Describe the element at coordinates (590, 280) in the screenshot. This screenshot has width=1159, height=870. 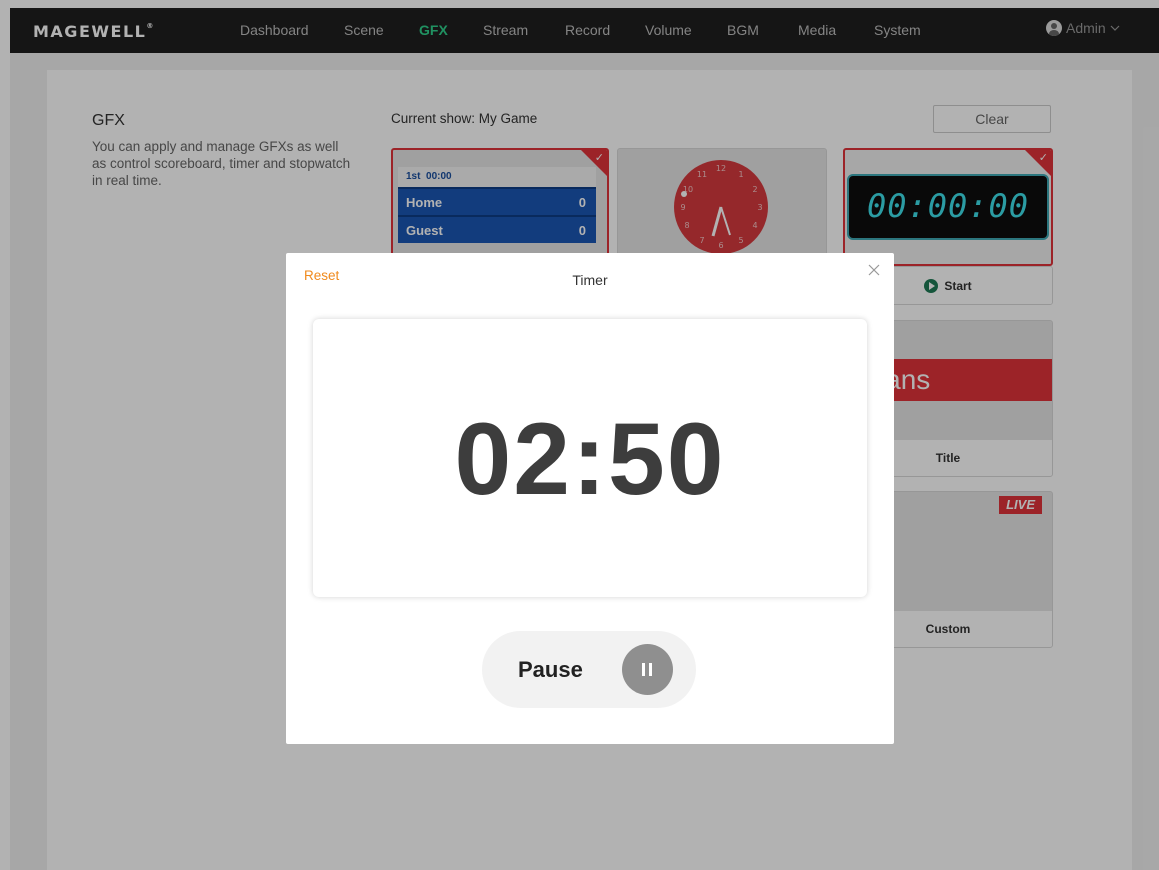
I see `modal-title: Timer` at that location.